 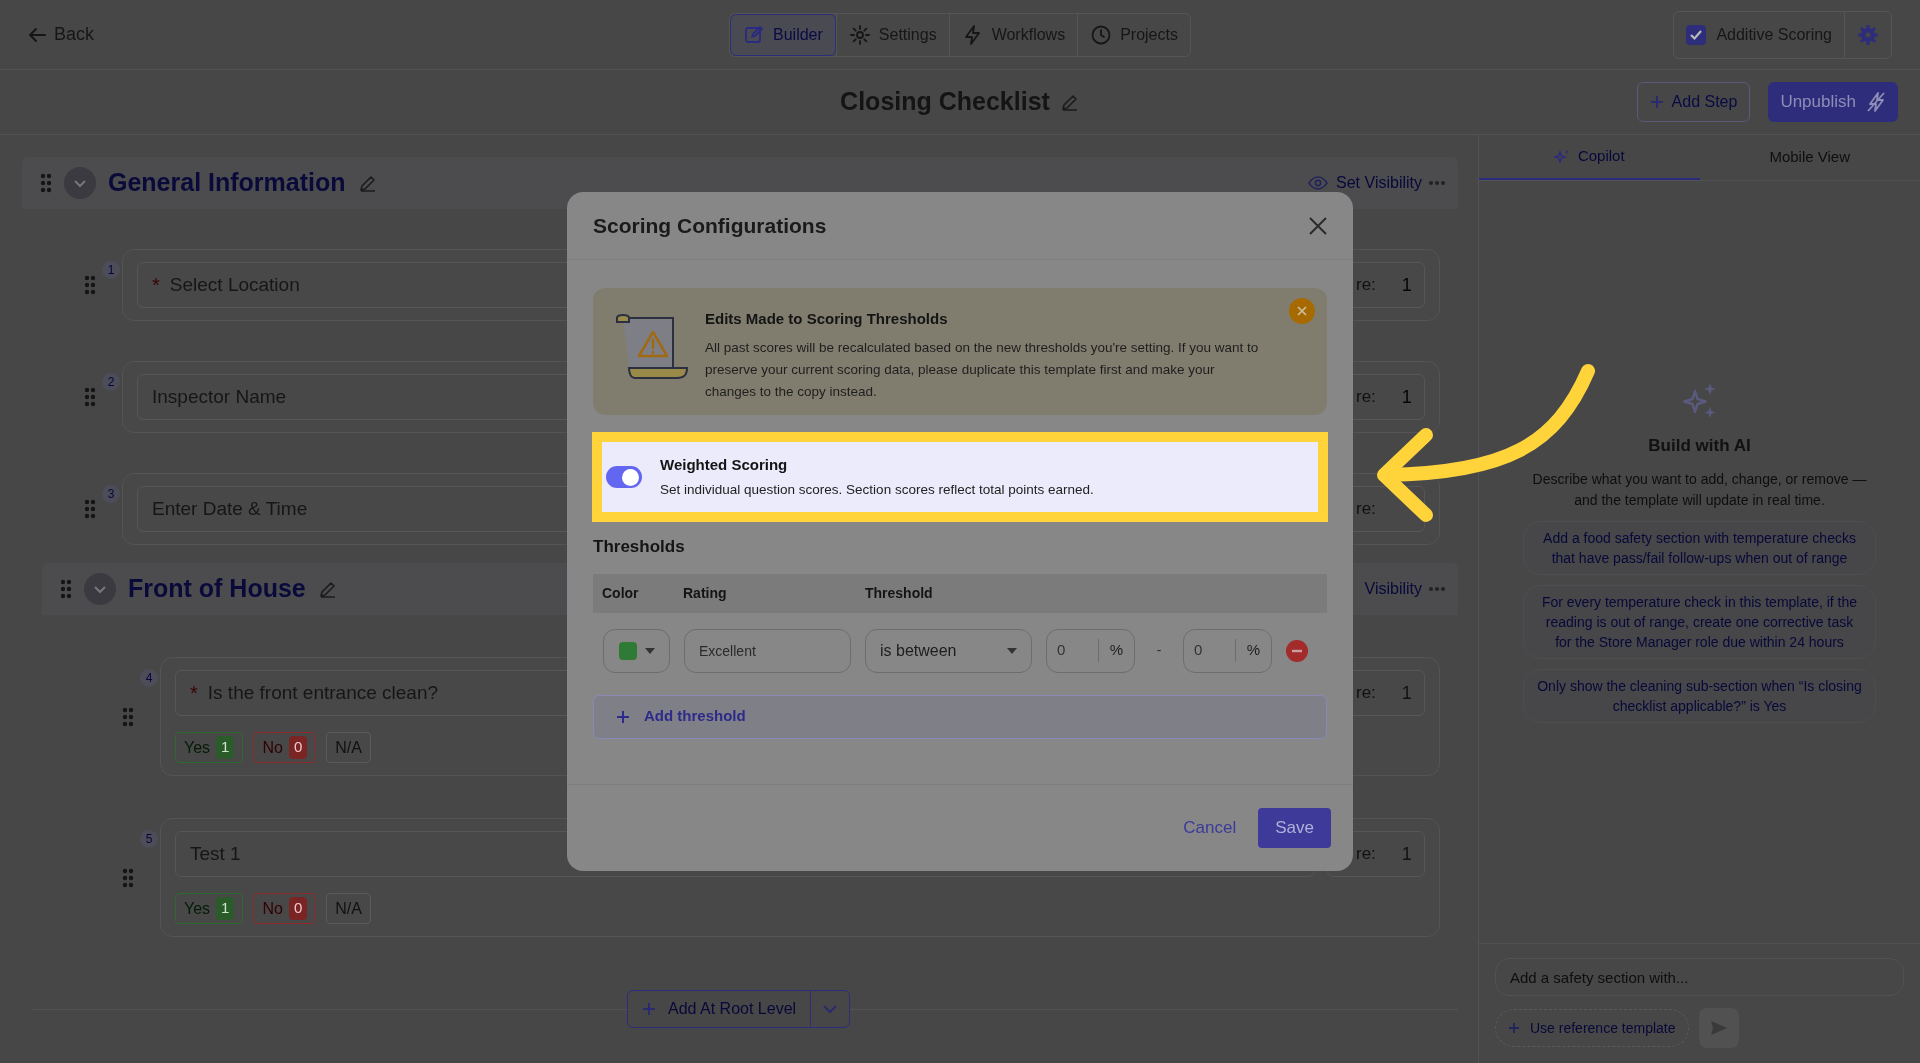 I want to click on send-button, so click(x=1718, y=1028).